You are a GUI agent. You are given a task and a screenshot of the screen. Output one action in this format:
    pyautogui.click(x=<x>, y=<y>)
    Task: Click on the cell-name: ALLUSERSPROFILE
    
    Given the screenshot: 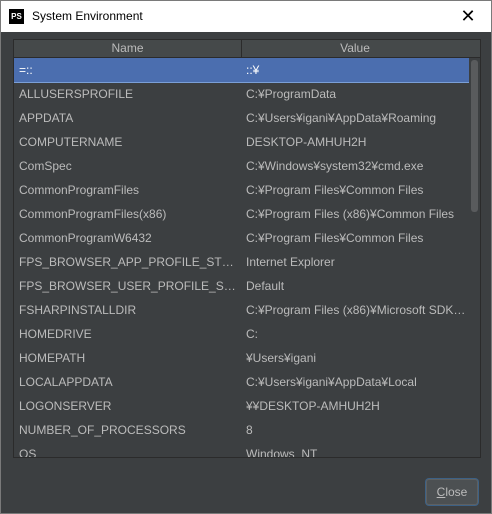 What is the action you would take?
    pyautogui.click(x=76, y=94)
    